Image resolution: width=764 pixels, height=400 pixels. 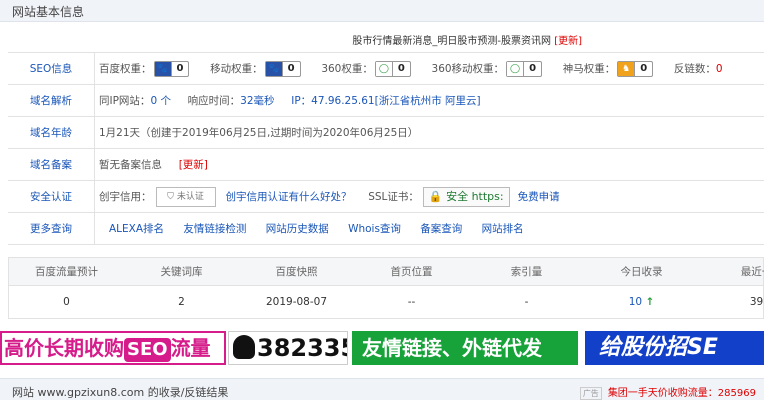 What do you see at coordinates (288, 348) in the screenshot?
I see `ad-banner-qq: 3823355` at bounding box center [288, 348].